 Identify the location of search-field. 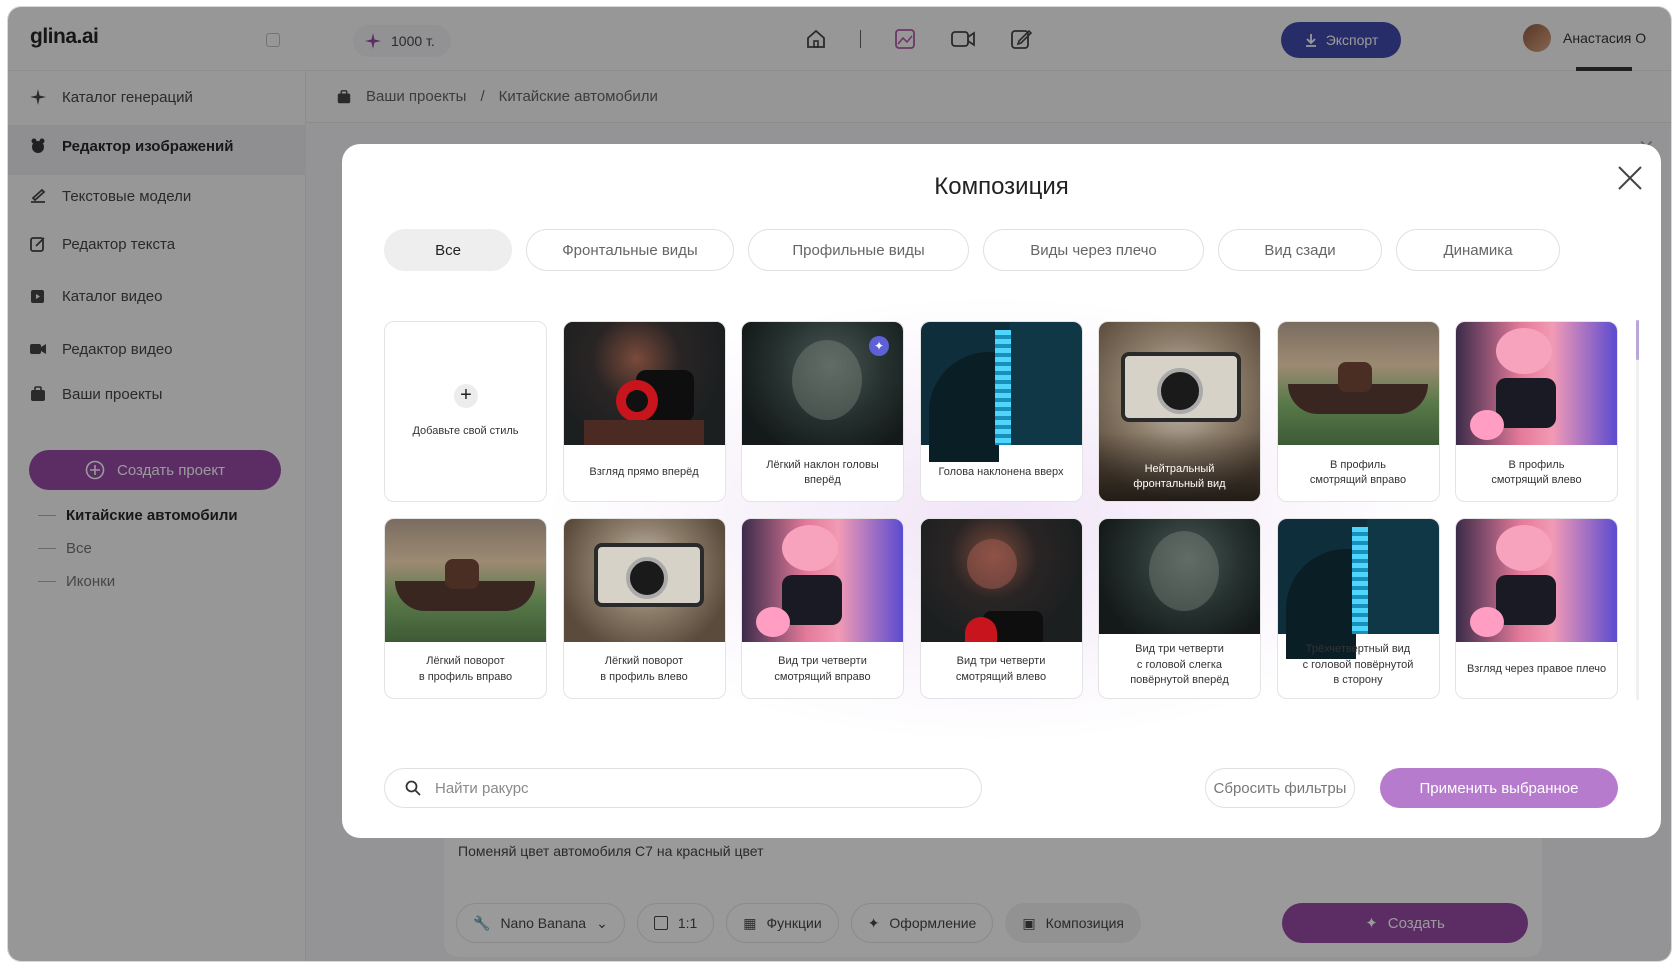
(683, 788).